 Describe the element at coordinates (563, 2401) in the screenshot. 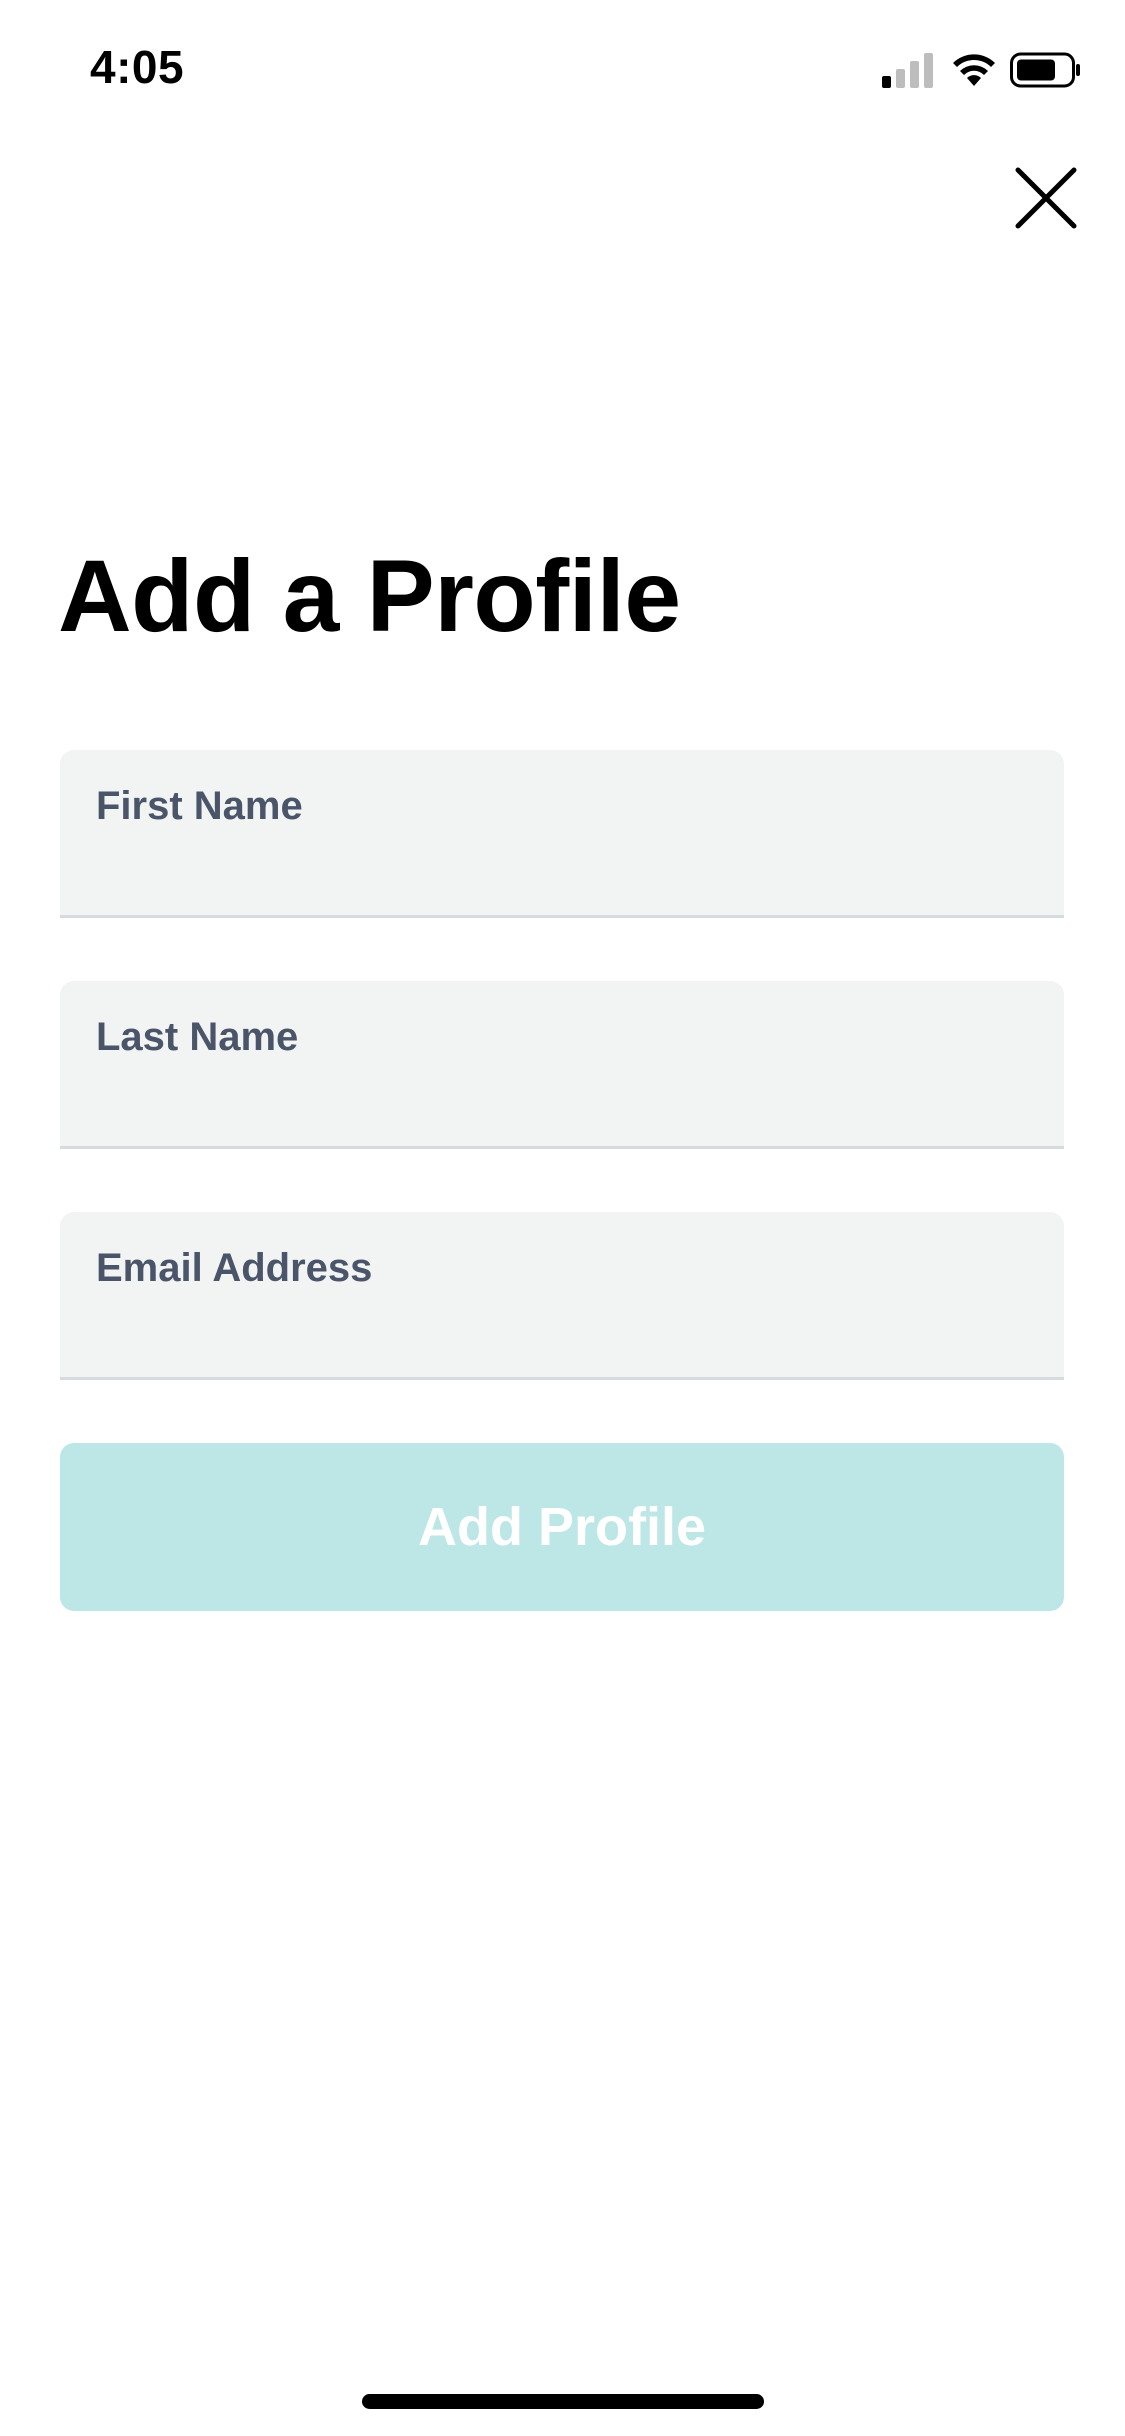

I see `home-indicator` at that location.